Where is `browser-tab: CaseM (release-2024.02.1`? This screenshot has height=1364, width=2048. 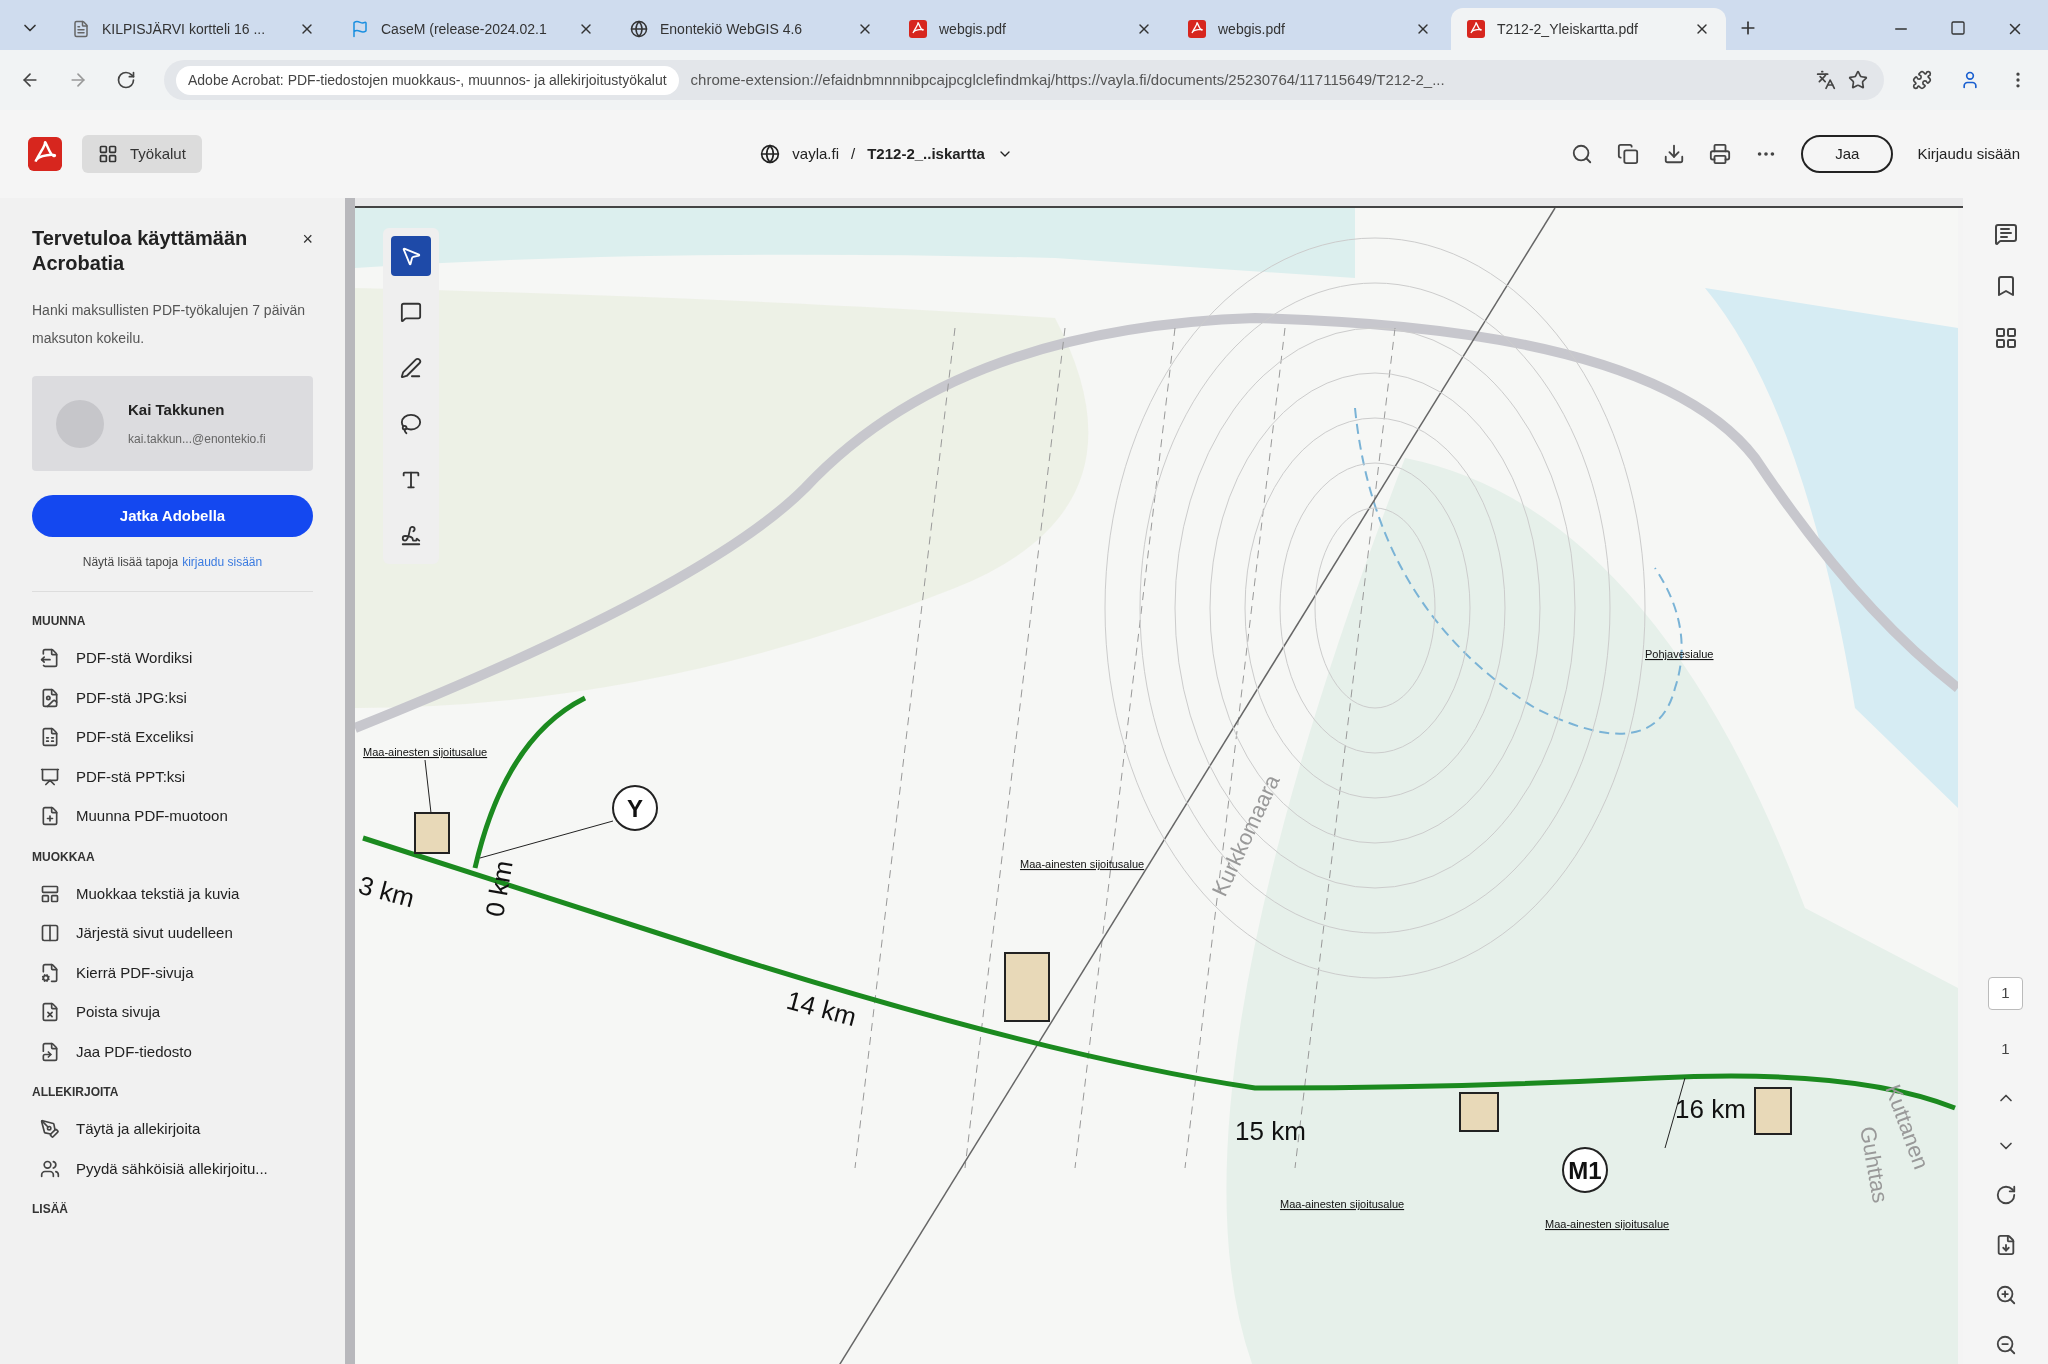
browser-tab: CaseM (release-2024.02.1 is located at coordinates (472, 29).